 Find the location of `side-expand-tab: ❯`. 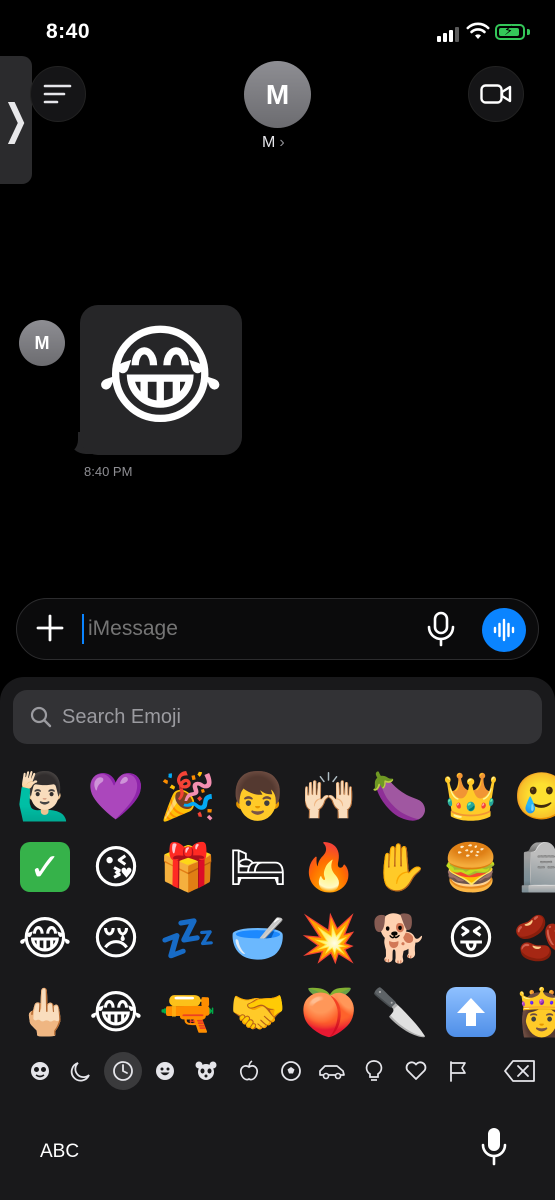

side-expand-tab: ❯ is located at coordinates (16, 120).